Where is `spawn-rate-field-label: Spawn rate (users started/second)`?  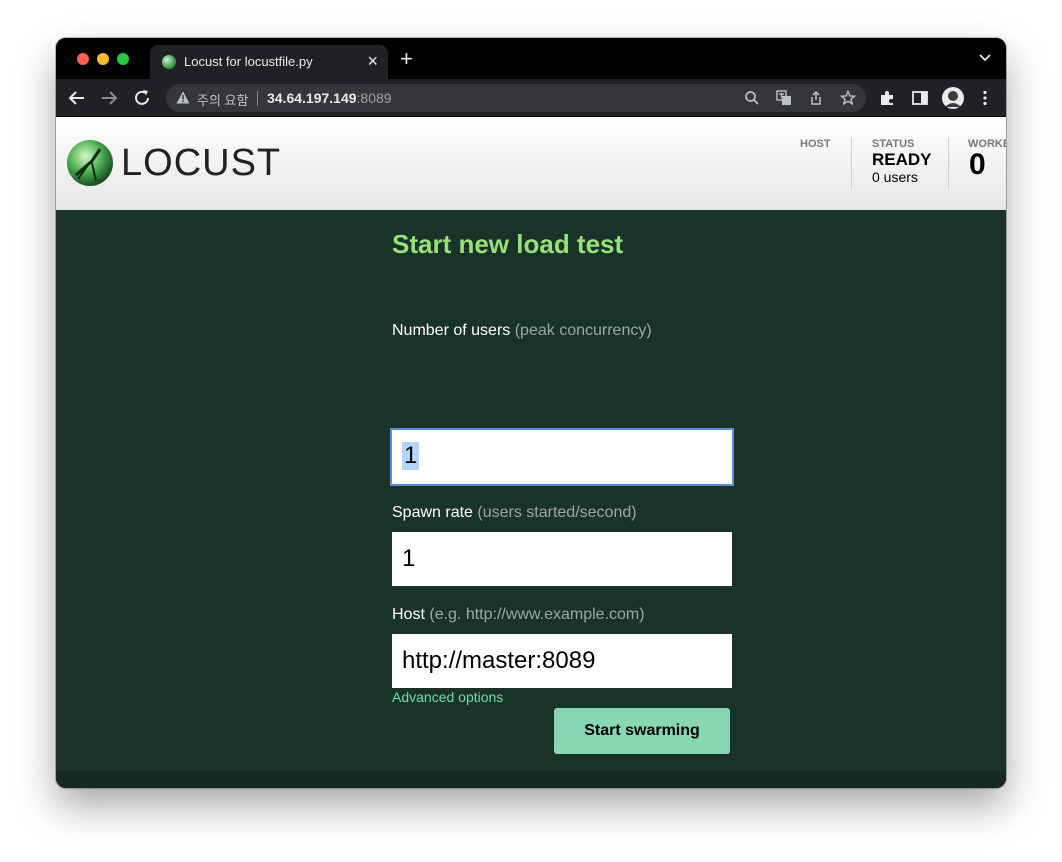
spawn-rate-field-label: Spawn rate (users started/second) is located at coordinates (514, 513).